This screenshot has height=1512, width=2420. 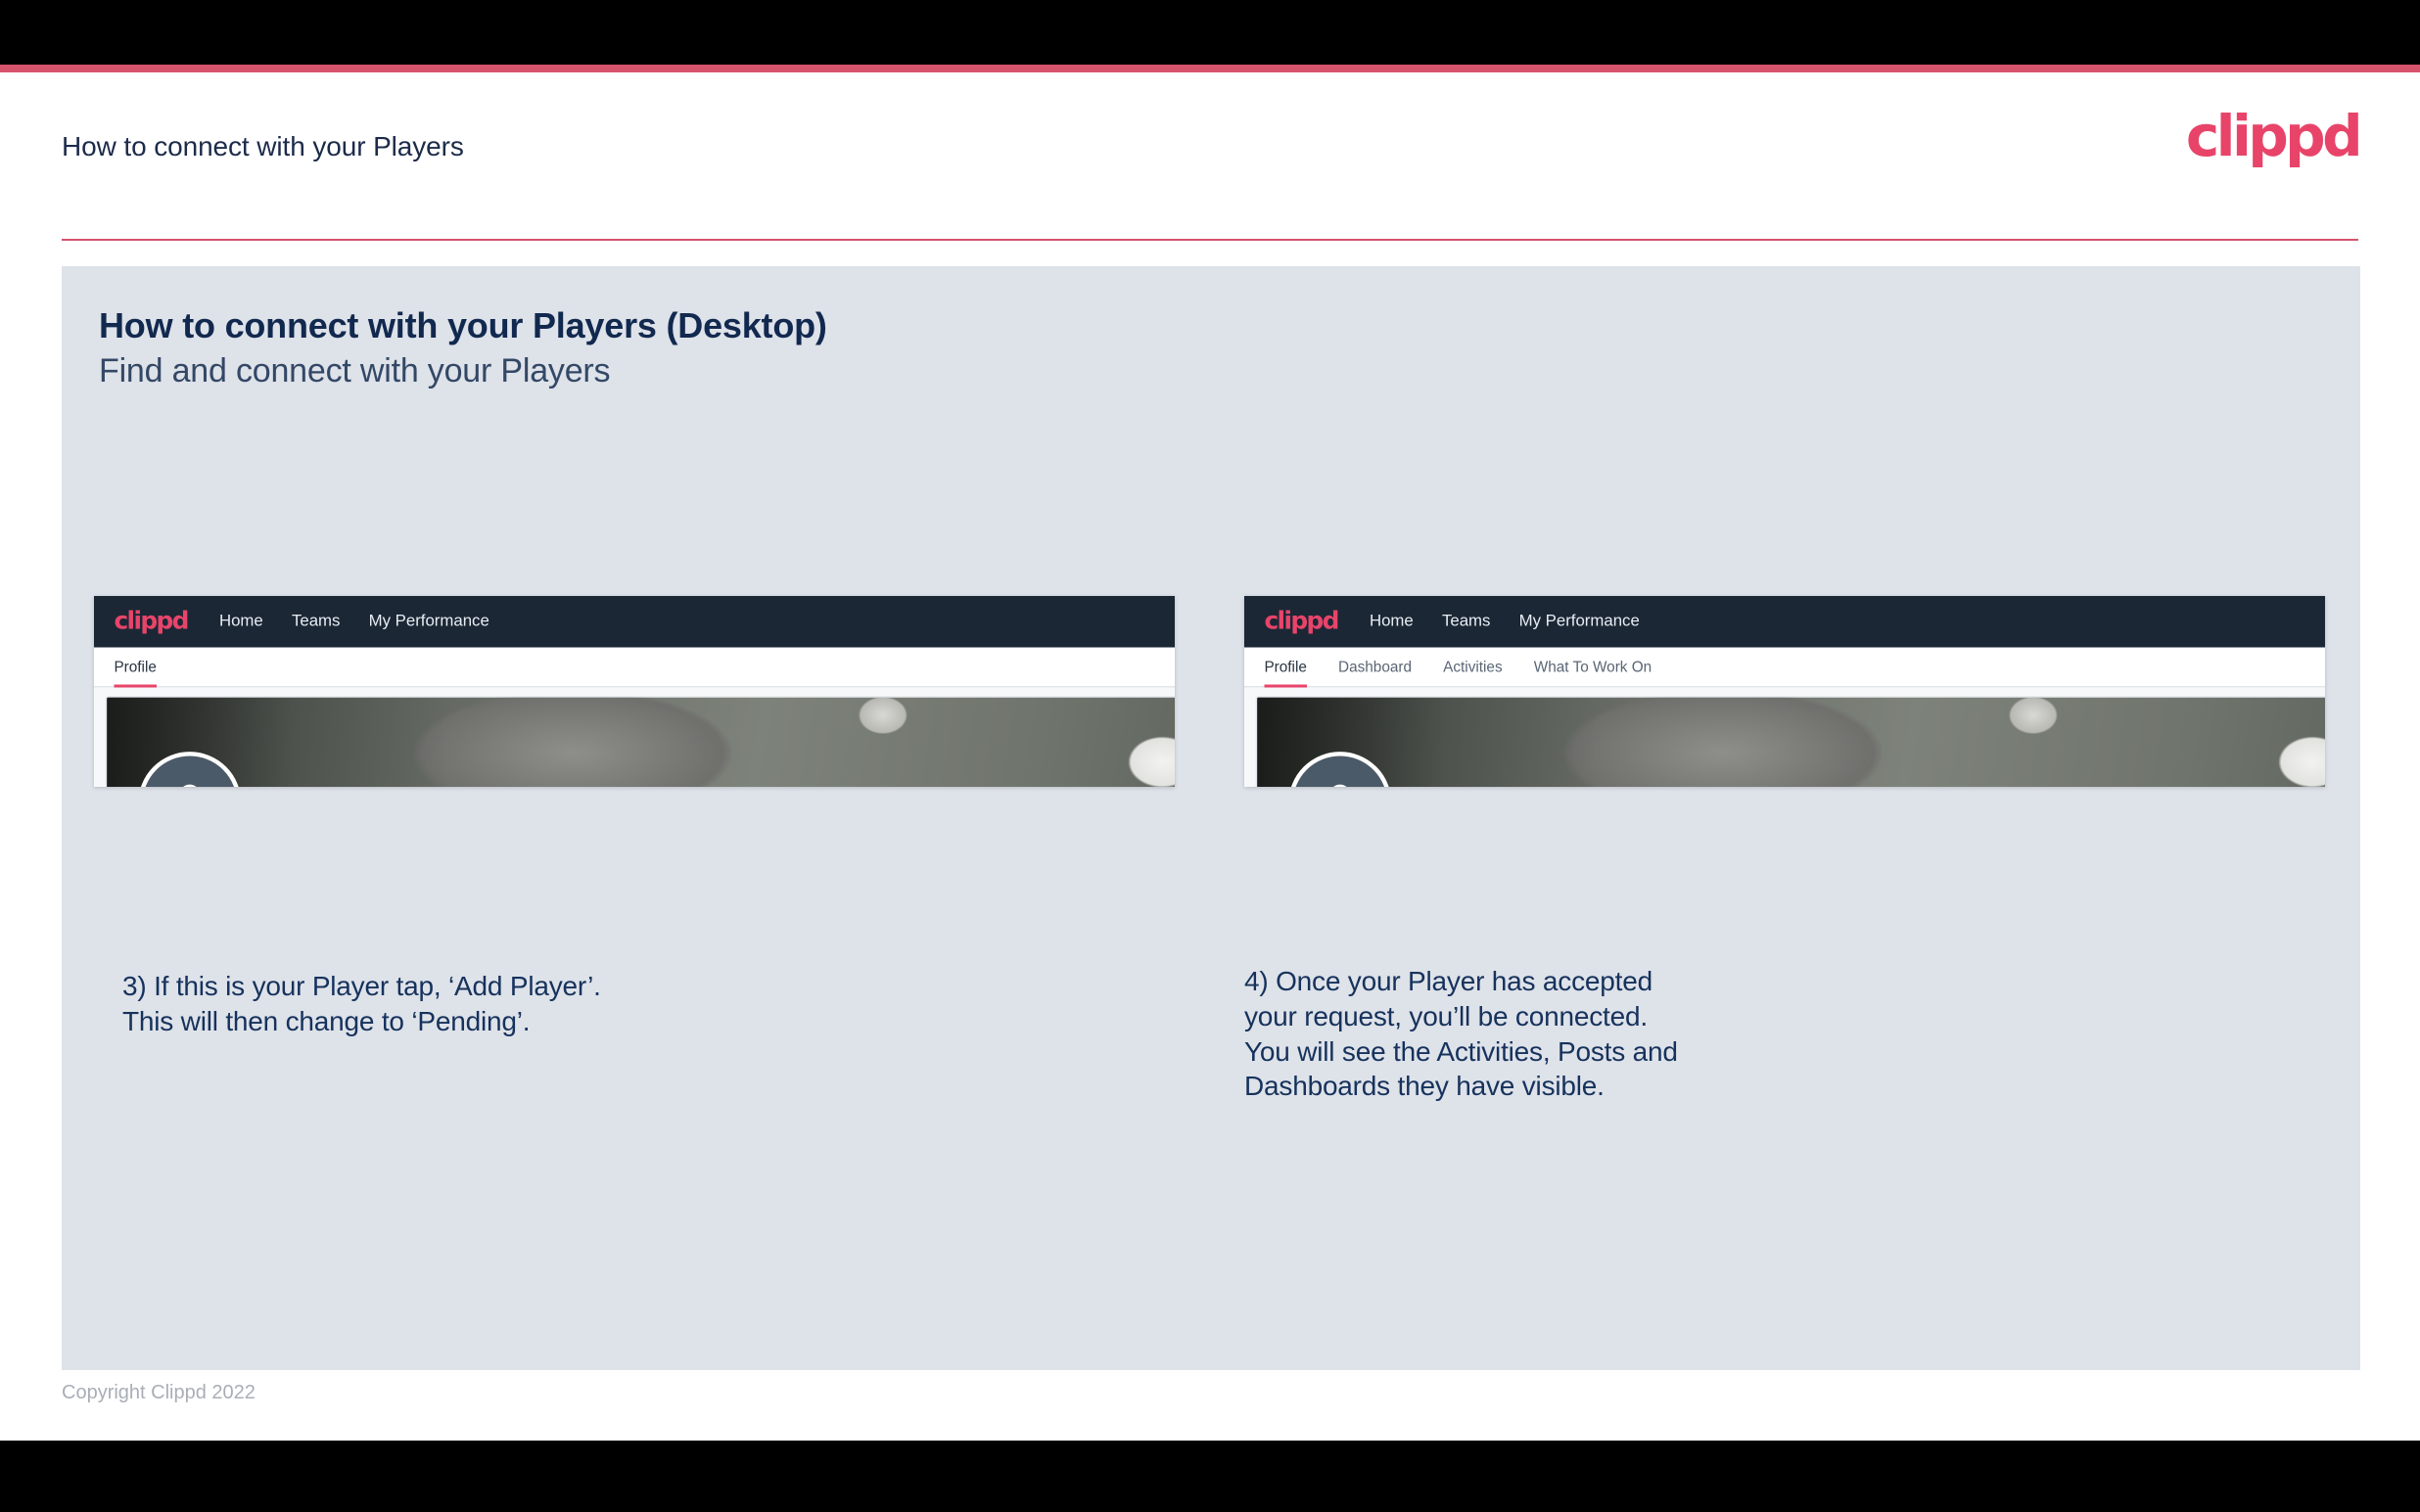 What do you see at coordinates (1446, 1015) in the screenshot?
I see `caption-step-4-line-2: your request, you’ll be connected.` at bounding box center [1446, 1015].